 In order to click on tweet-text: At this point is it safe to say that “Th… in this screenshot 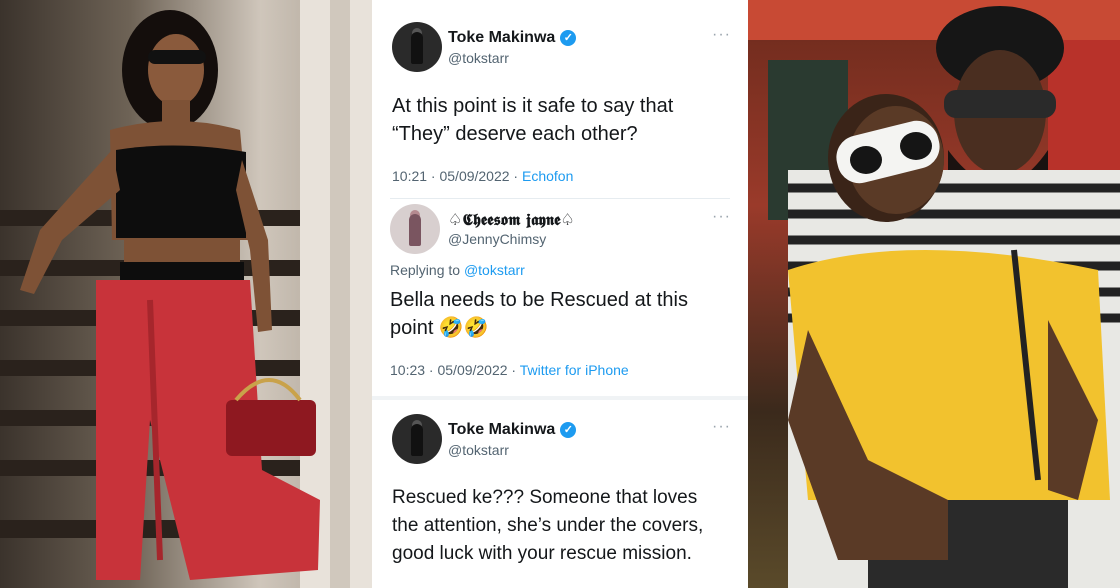, I will do `click(533, 120)`.